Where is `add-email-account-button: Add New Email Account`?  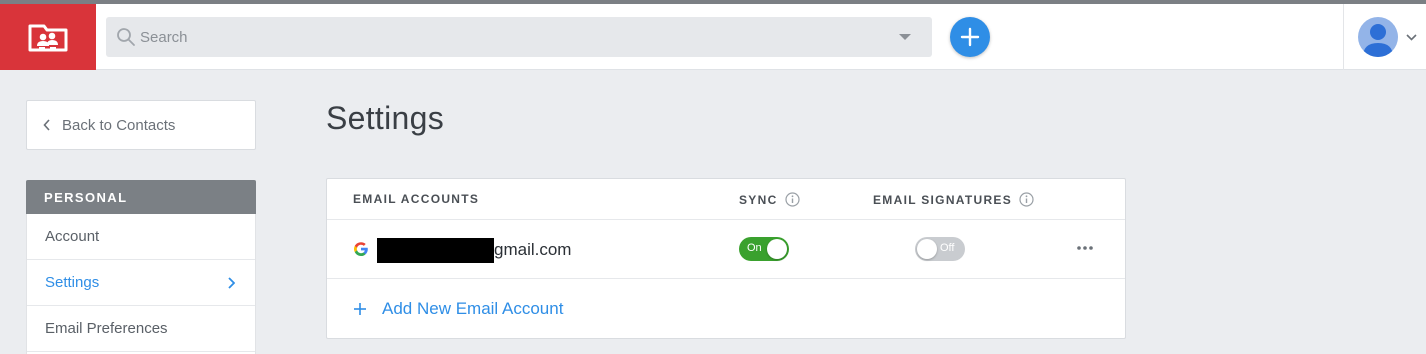
add-email-account-button: Add New Email Account is located at coordinates (458, 309).